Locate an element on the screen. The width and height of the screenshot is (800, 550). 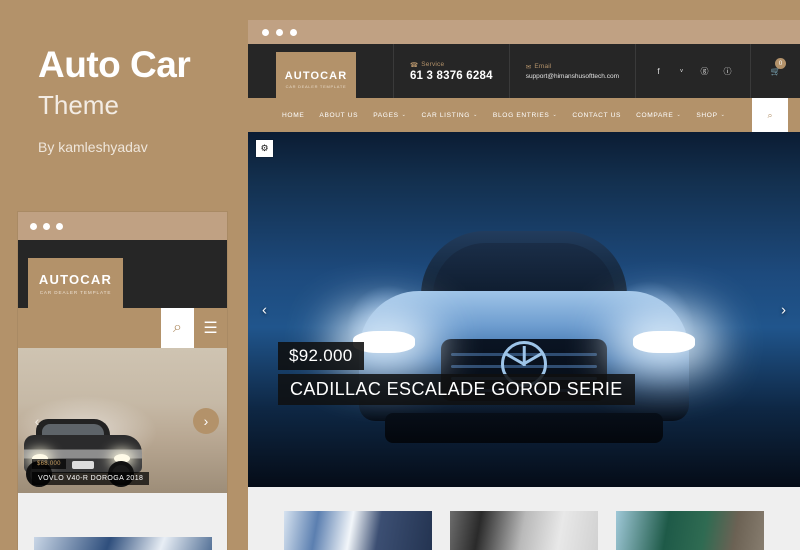
content-card-row is located at coordinates (524, 530).